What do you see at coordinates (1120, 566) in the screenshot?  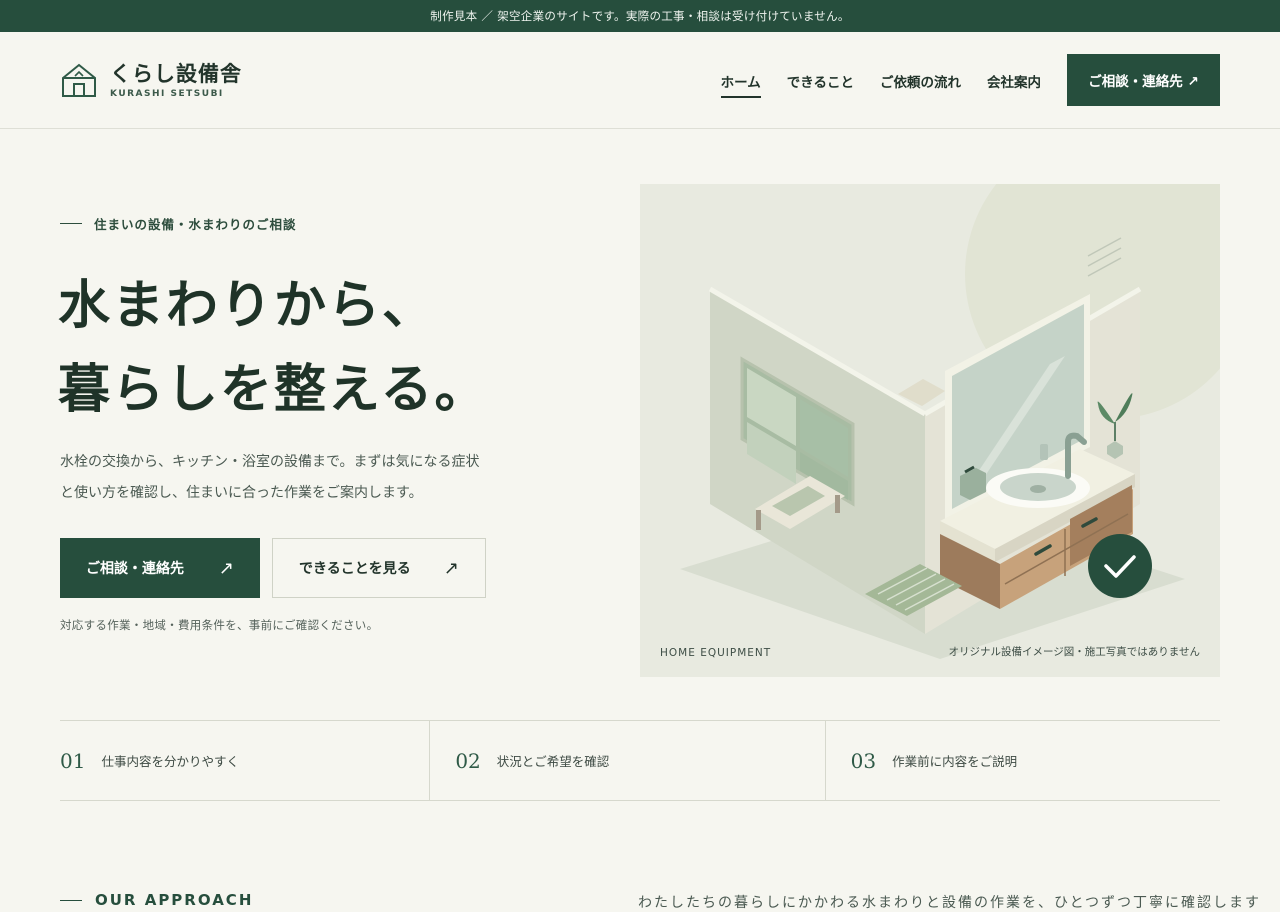 I see `check-circle-icon` at bounding box center [1120, 566].